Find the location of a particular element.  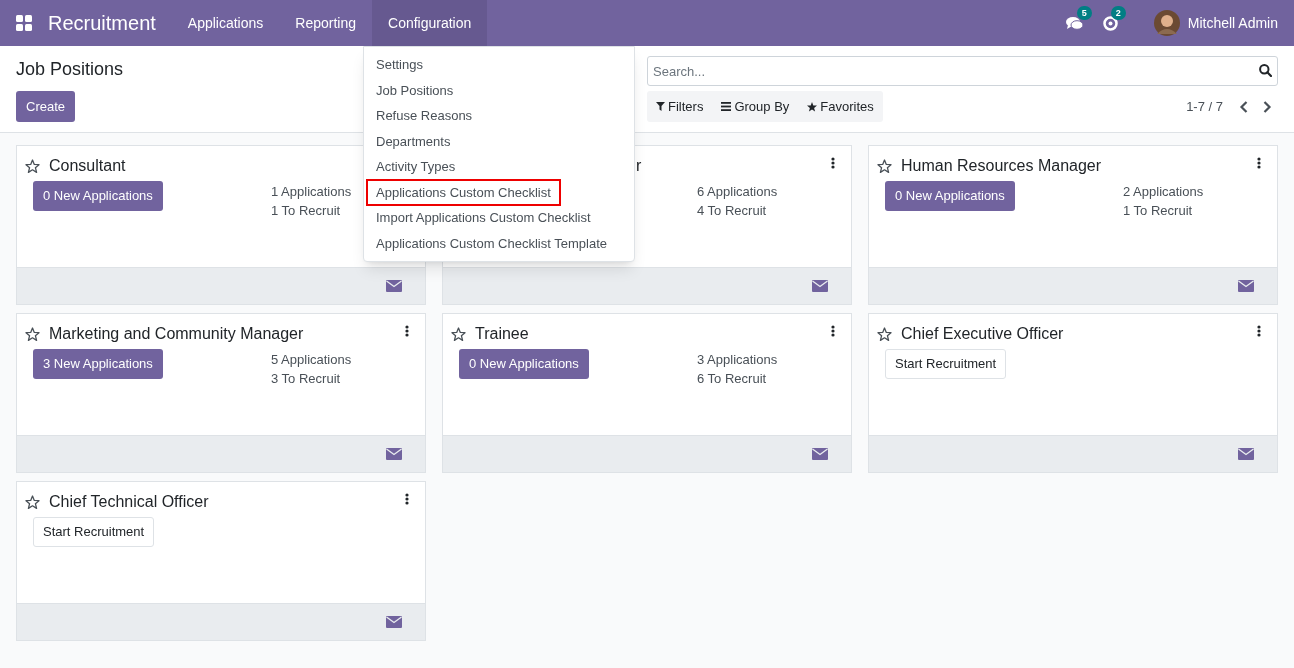

menu-item: Reporting is located at coordinates (325, 23).